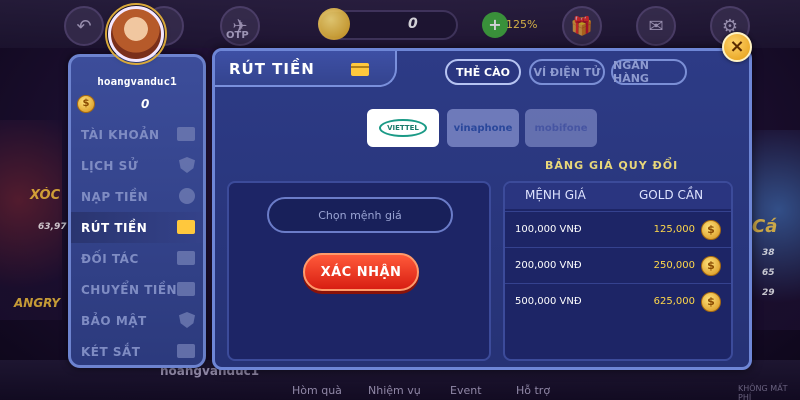 This screenshot has height=400, width=800. I want to click on rate-value: 200,000 VNĐ, so click(548, 265).